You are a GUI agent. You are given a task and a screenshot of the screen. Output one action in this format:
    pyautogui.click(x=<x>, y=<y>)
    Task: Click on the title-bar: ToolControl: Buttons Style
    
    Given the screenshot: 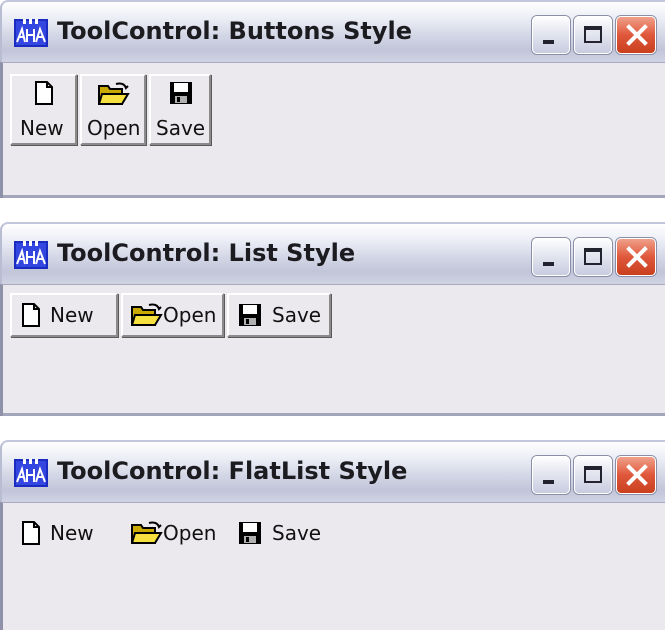 What is the action you would take?
    pyautogui.click(x=332, y=31)
    